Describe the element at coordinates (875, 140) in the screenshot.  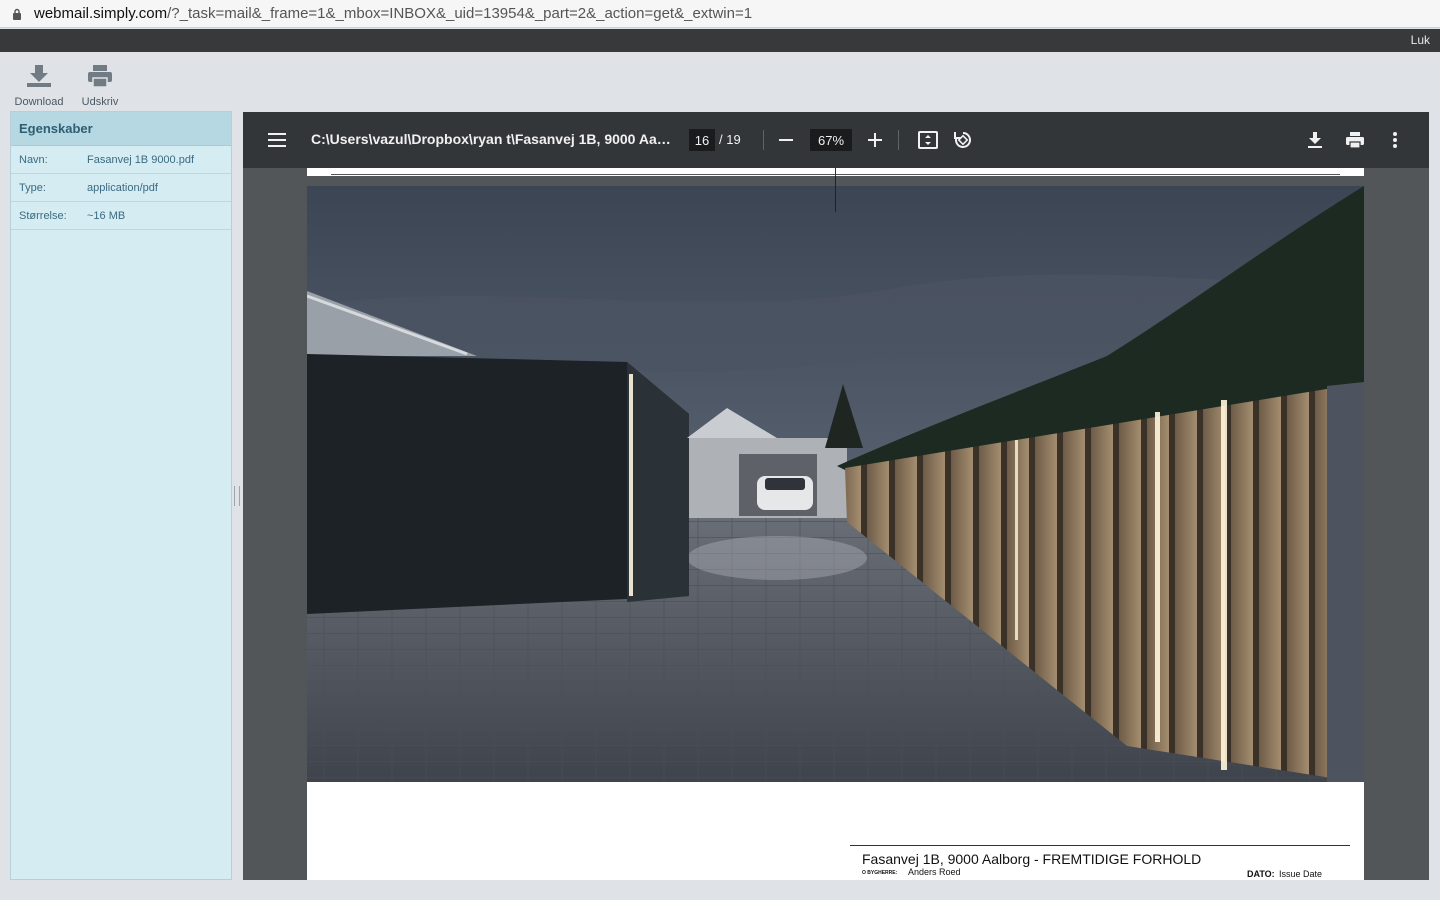
I see `plus-icon` at that location.